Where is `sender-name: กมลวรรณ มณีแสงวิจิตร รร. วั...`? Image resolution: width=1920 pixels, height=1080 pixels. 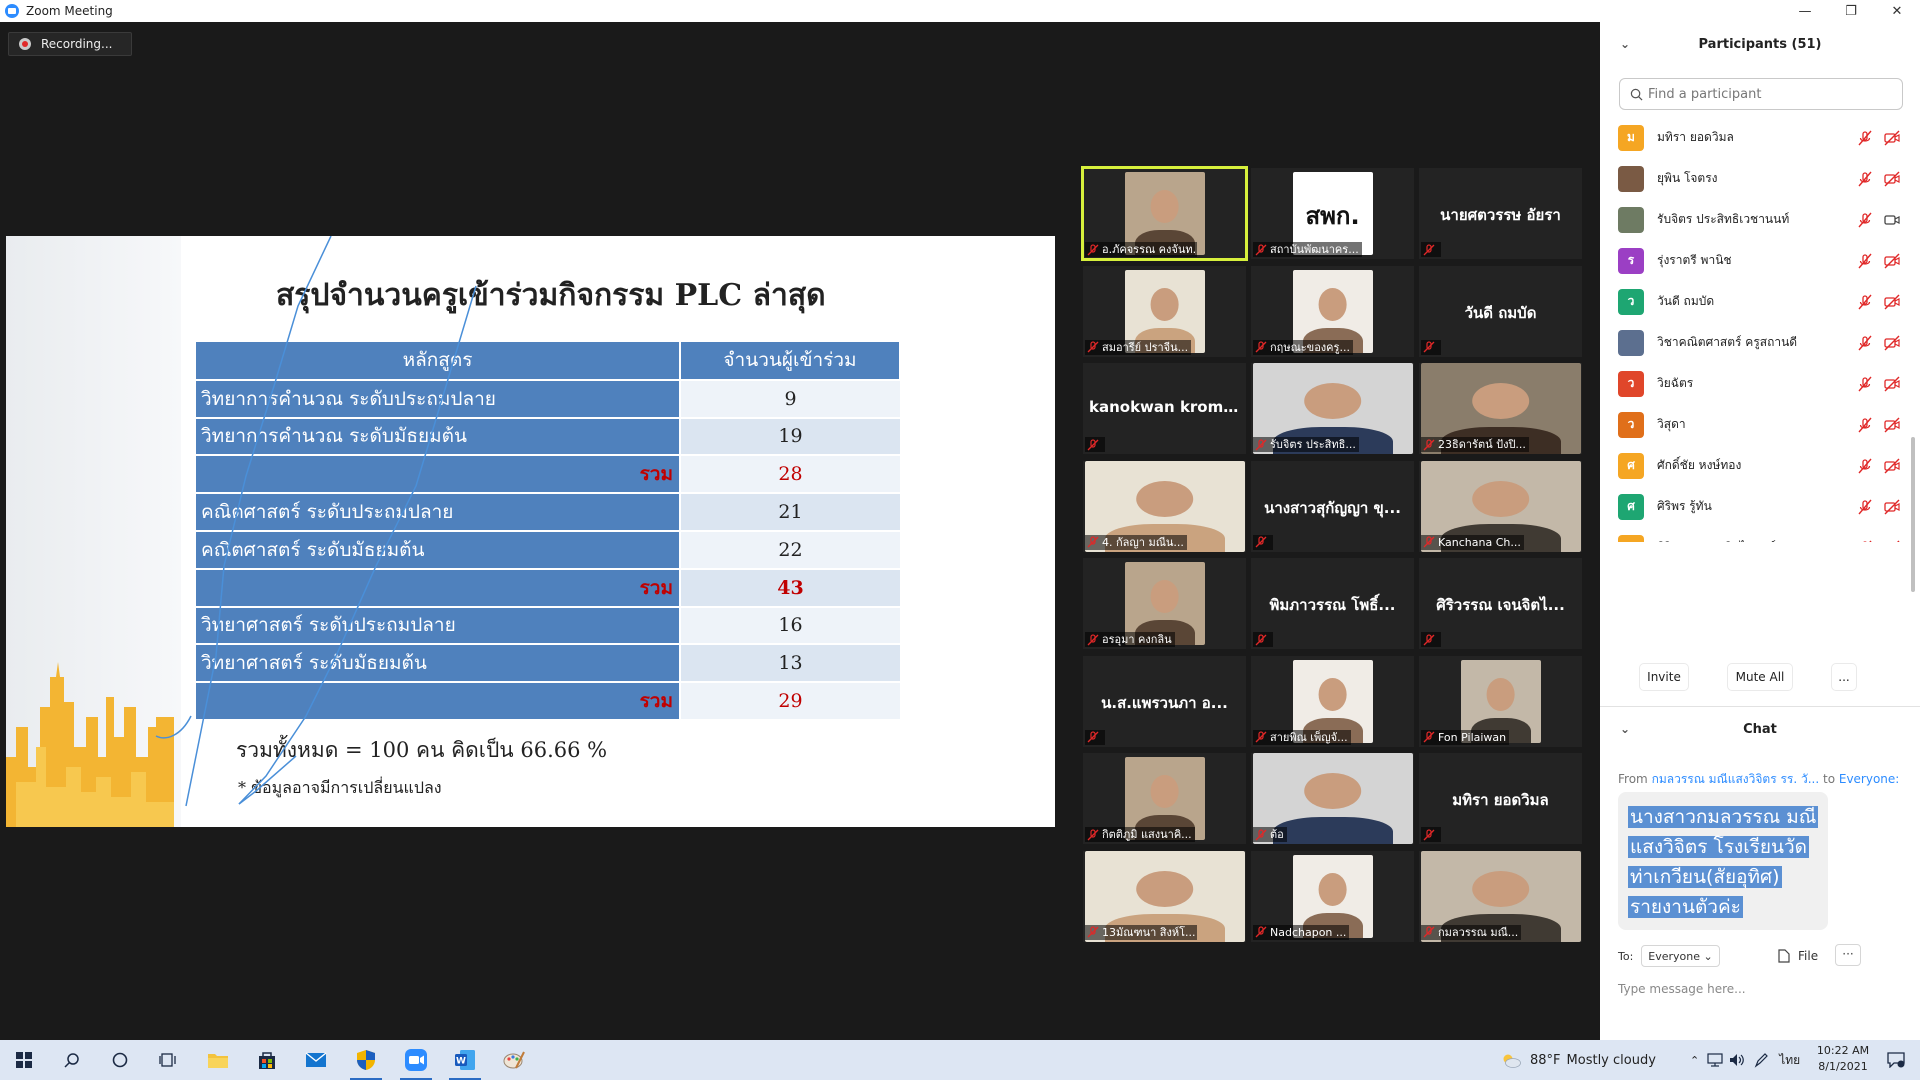 sender-name: กมลวรรณ มณีแสงวิจิตร รร. วั... is located at coordinates (1736, 779).